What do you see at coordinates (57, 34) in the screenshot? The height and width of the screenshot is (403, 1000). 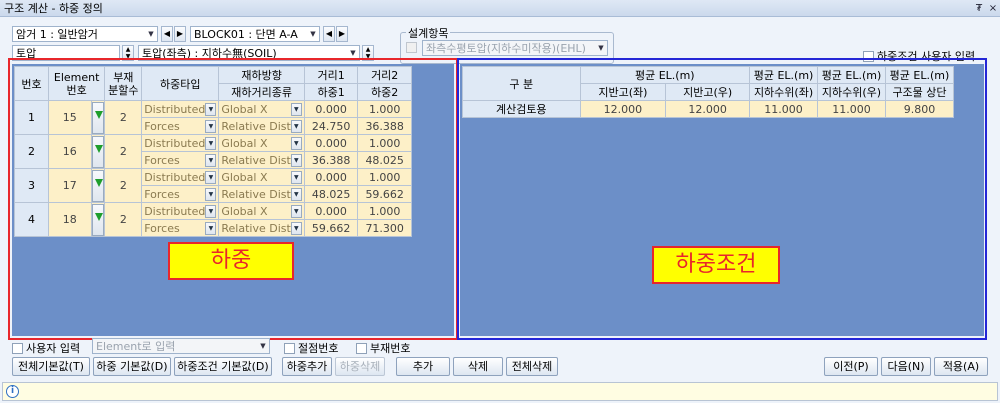 I see `culvert-combo-value: 암거 1 : 일반암거` at bounding box center [57, 34].